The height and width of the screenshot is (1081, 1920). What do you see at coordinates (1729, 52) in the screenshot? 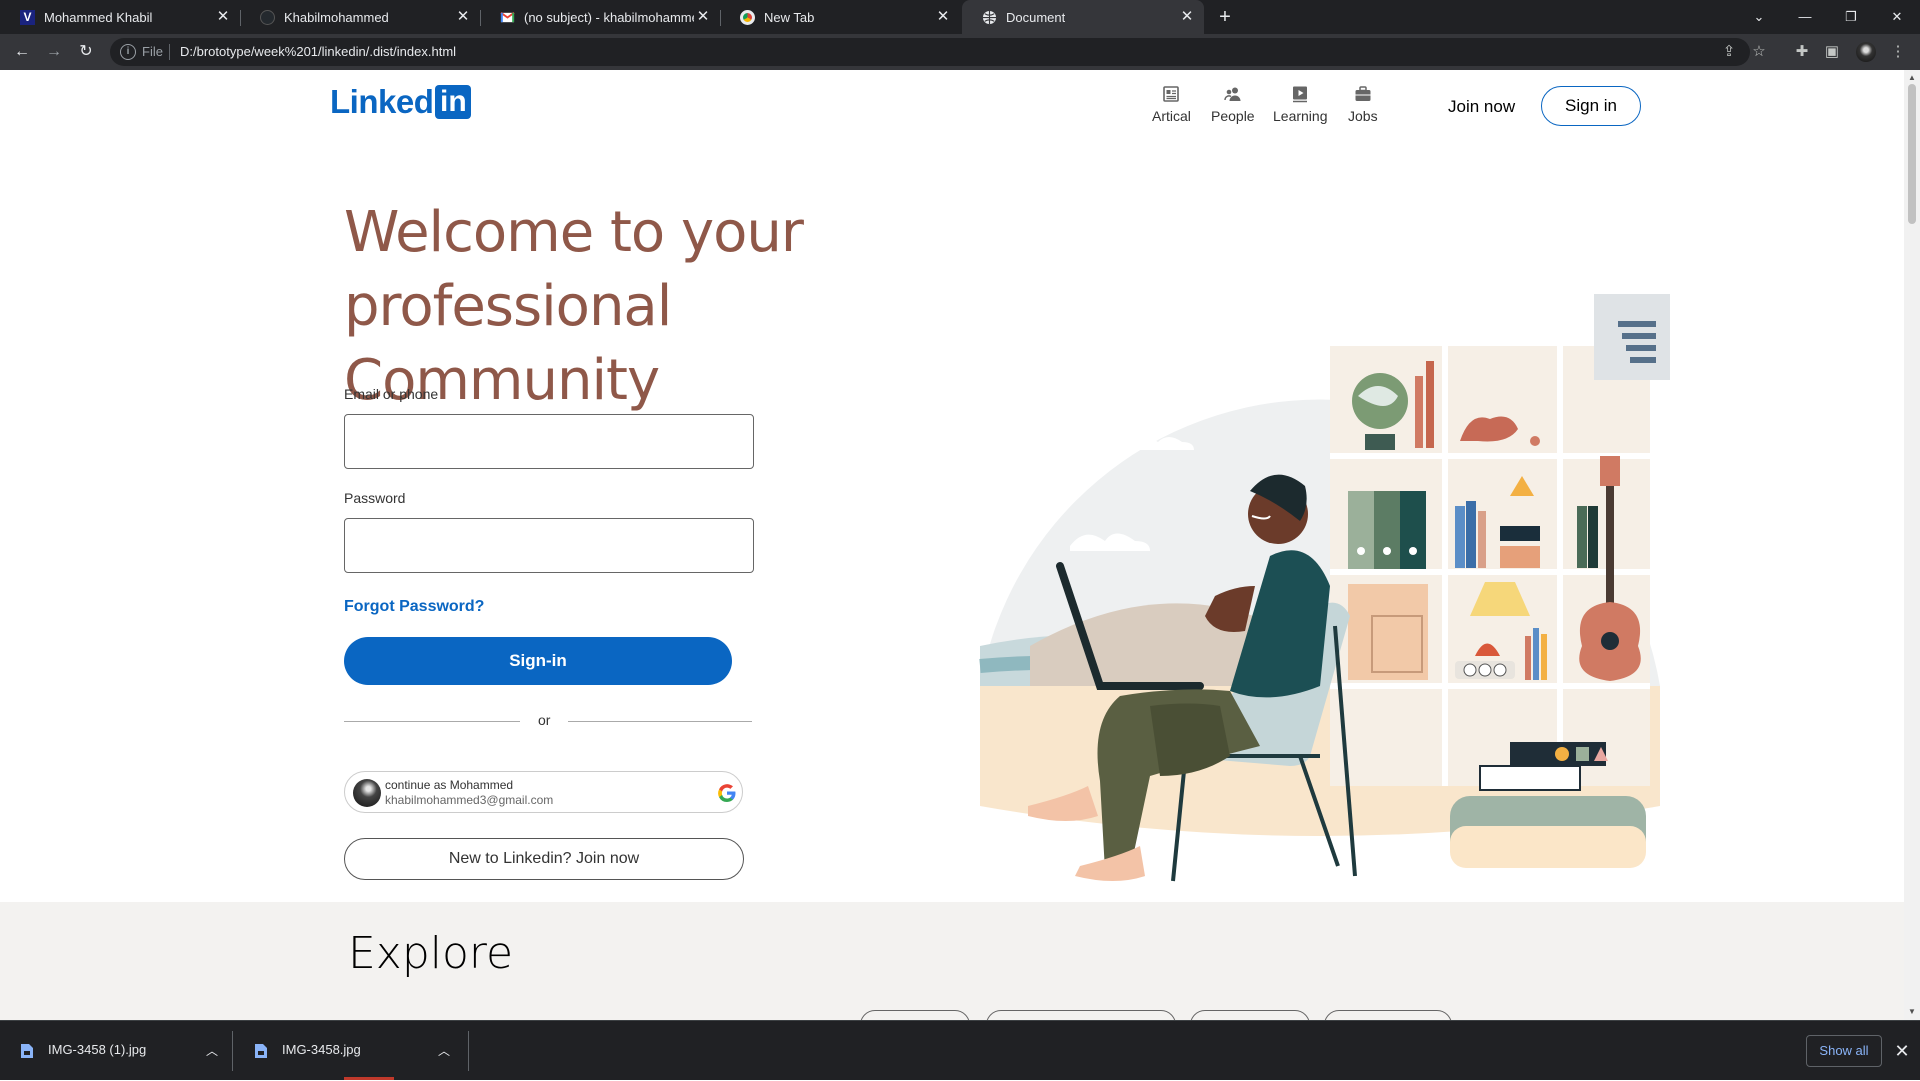
I see `share-icon: ⇪` at bounding box center [1729, 52].